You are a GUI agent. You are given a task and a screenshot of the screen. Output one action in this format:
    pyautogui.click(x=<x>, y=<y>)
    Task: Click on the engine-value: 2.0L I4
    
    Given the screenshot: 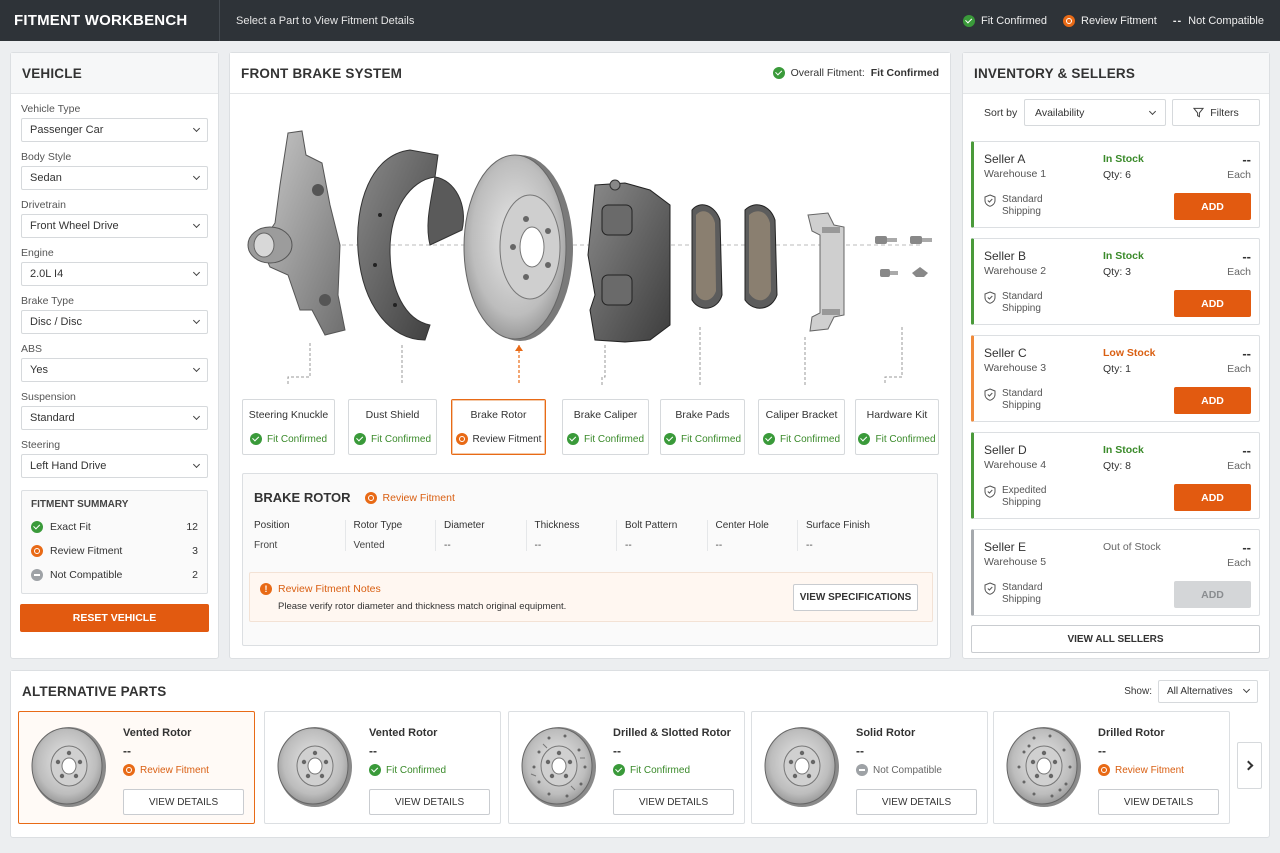 What is the action you would take?
    pyautogui.click(x=47, y=274)
    